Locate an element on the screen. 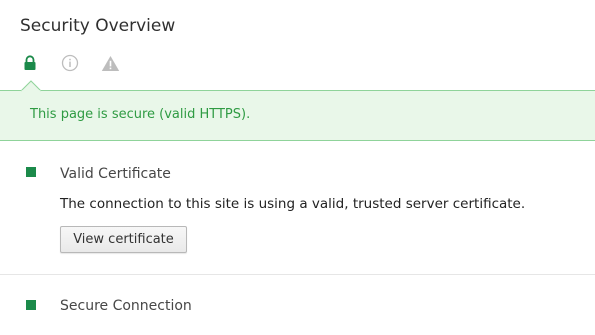  info-icon is located at coordinates (70, 63).